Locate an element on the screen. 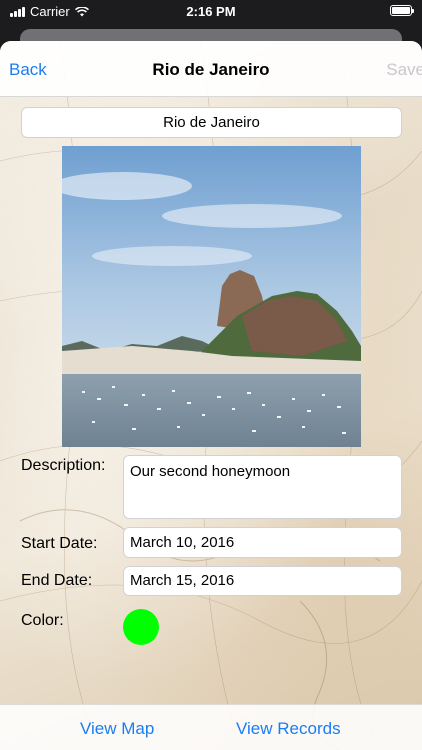 The width and height of the screenshot is (422, 750). start-date-label: Start Date: is located at coordinates (59, 543).